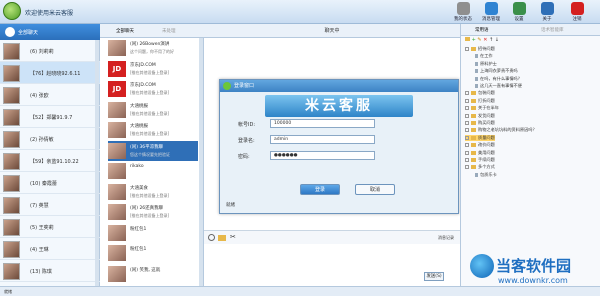 This screenshot has width=600, height=296. What do you see at coordinates (480, 49) in the screenshot?
I see `tree-item: 招待问题` at bounding box center [480, 49].